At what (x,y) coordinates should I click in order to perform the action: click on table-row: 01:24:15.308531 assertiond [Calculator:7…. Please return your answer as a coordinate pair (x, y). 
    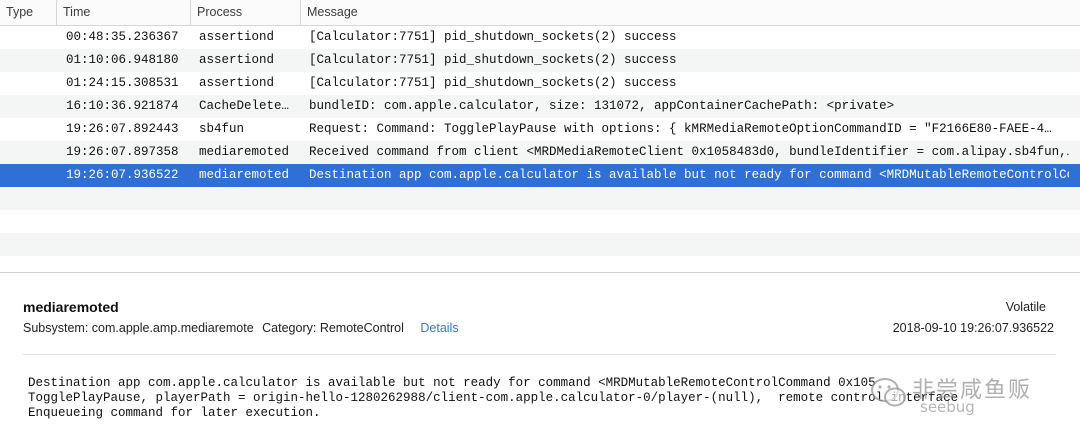
    Looking at the image, I should click on (540, 83).